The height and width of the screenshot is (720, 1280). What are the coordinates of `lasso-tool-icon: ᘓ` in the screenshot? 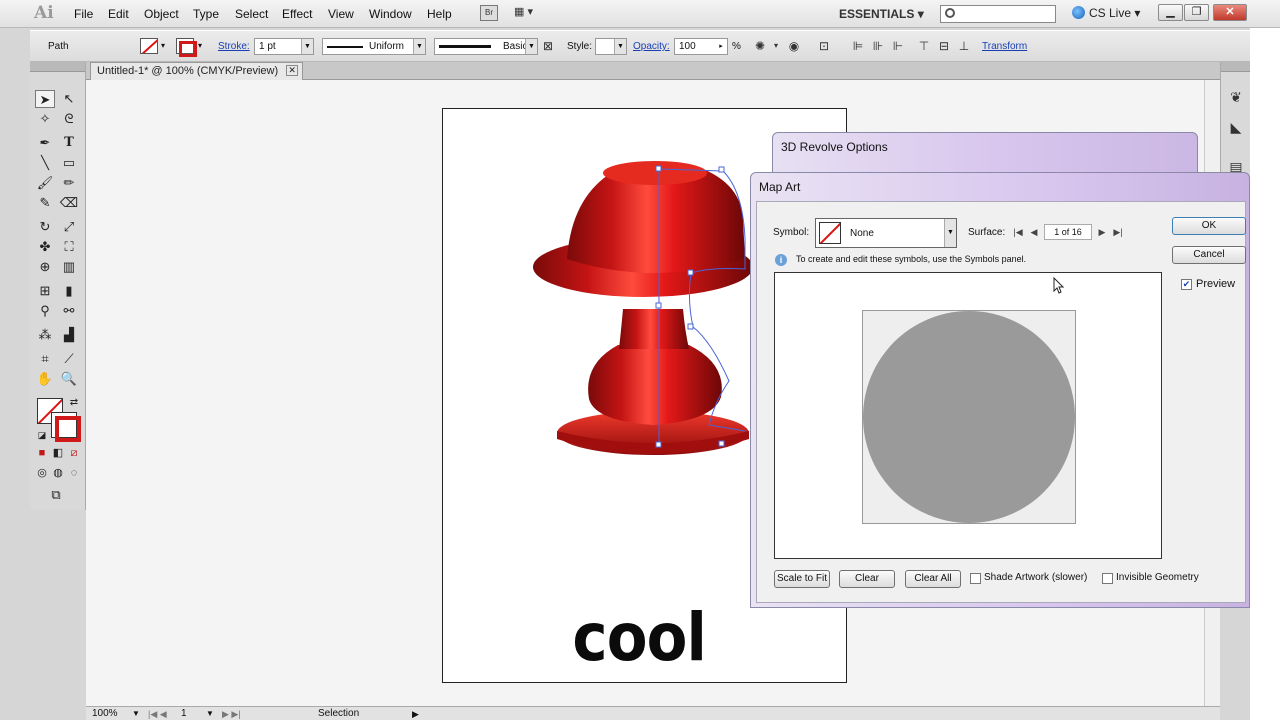 It's located at (69, 119).